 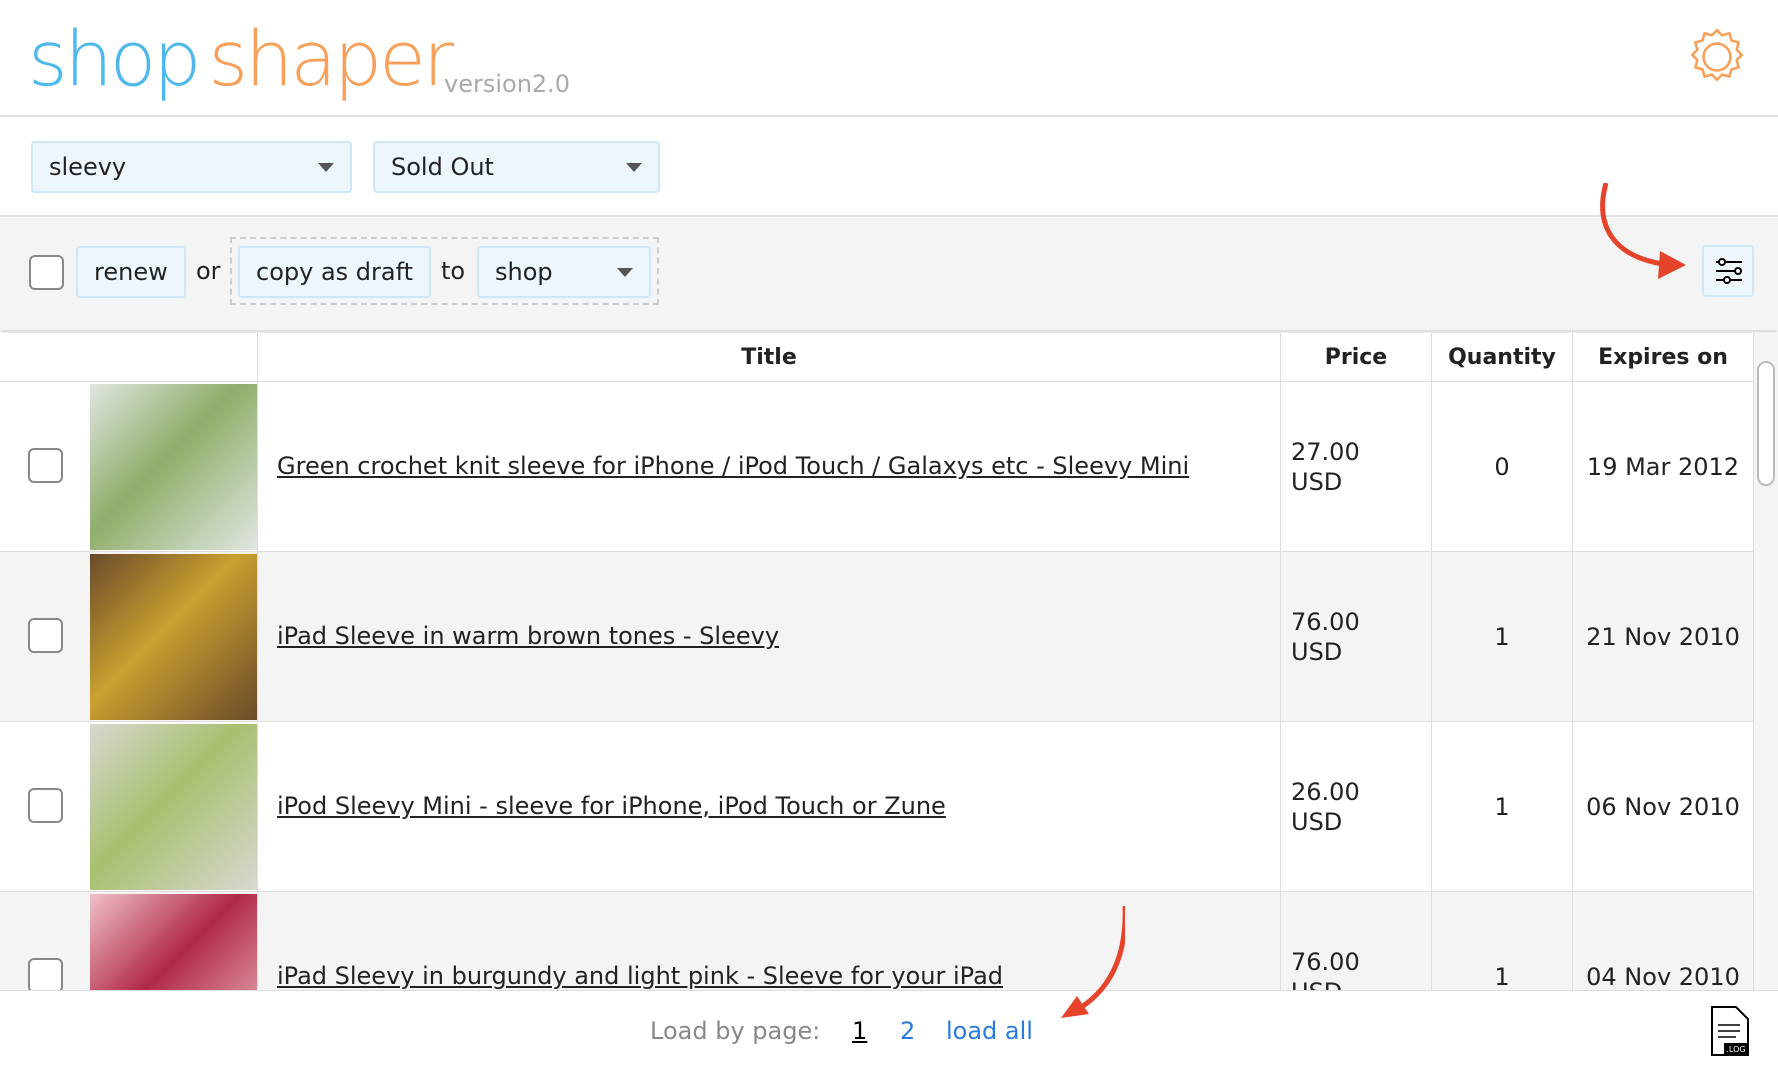 I want to click on version-label: version2.0, so click(x=507, y=84).